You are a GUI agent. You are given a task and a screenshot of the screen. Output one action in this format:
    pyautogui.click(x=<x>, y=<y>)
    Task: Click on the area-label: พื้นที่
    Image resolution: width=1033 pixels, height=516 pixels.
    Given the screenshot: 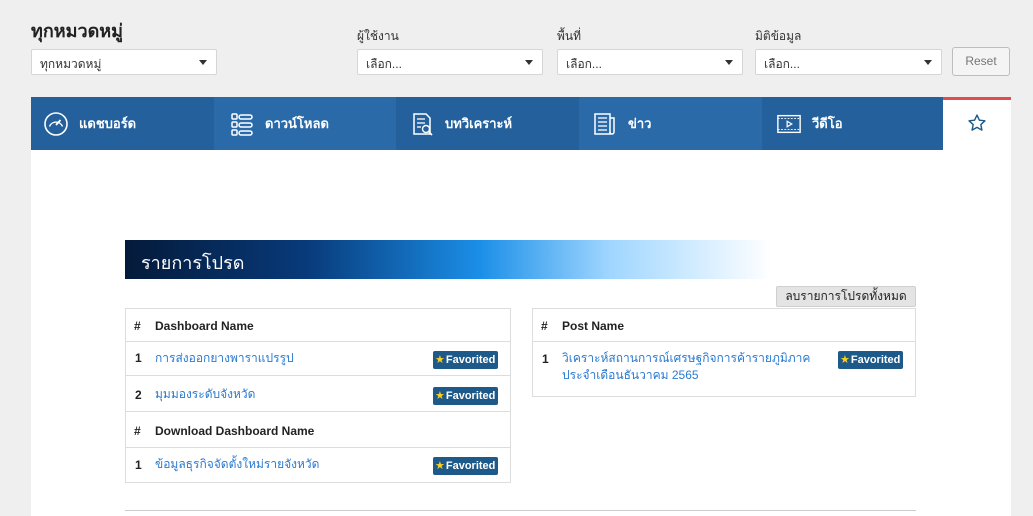 What is the action you would take?
    pyautogui.click(x=569, y=36)
    